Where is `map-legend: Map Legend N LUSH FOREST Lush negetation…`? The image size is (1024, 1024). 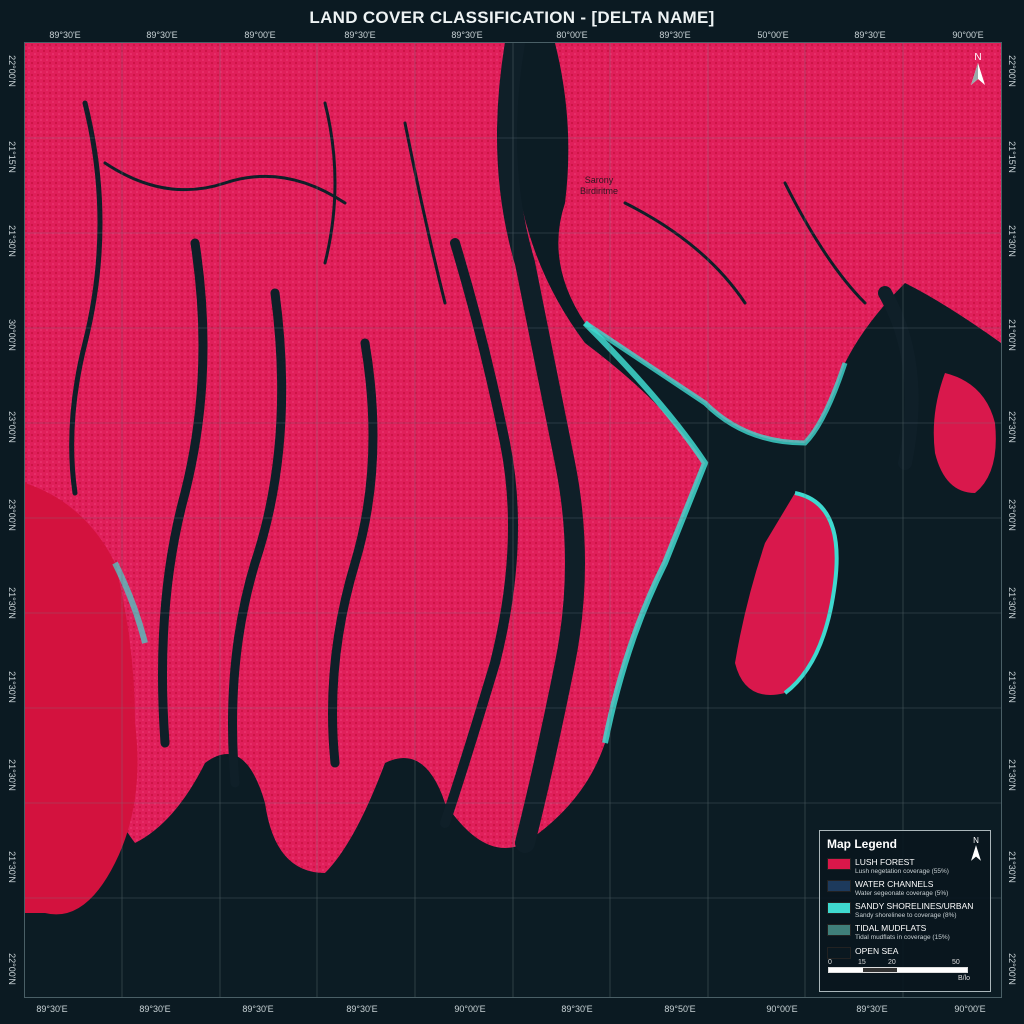
map-legend: Map Legend N LUSH FOREST Lush negetation… is located at coordinates (905, 911).